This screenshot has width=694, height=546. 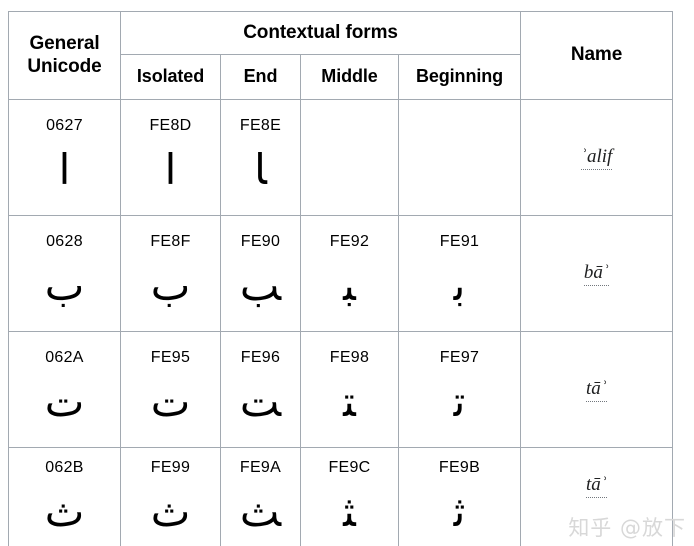 I want to click on letter-name: ʾalif, so click(x=596, y=158).